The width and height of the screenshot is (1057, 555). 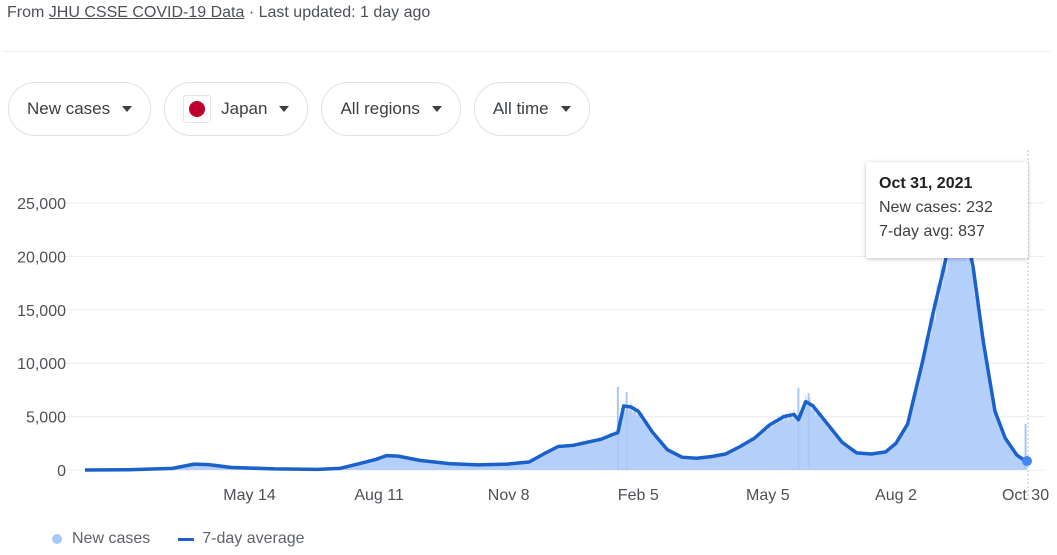 I want to click on hover-point, so click(x=1027, y=461).